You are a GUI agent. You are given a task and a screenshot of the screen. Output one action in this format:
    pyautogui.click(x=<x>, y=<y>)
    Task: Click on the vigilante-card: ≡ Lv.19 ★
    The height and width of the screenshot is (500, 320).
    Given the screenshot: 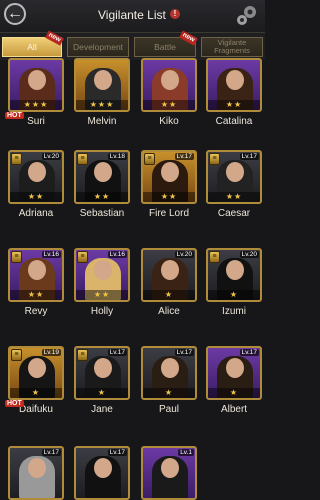 What is the action you would take?
    pyautogui.click(x=36, y=373)
    